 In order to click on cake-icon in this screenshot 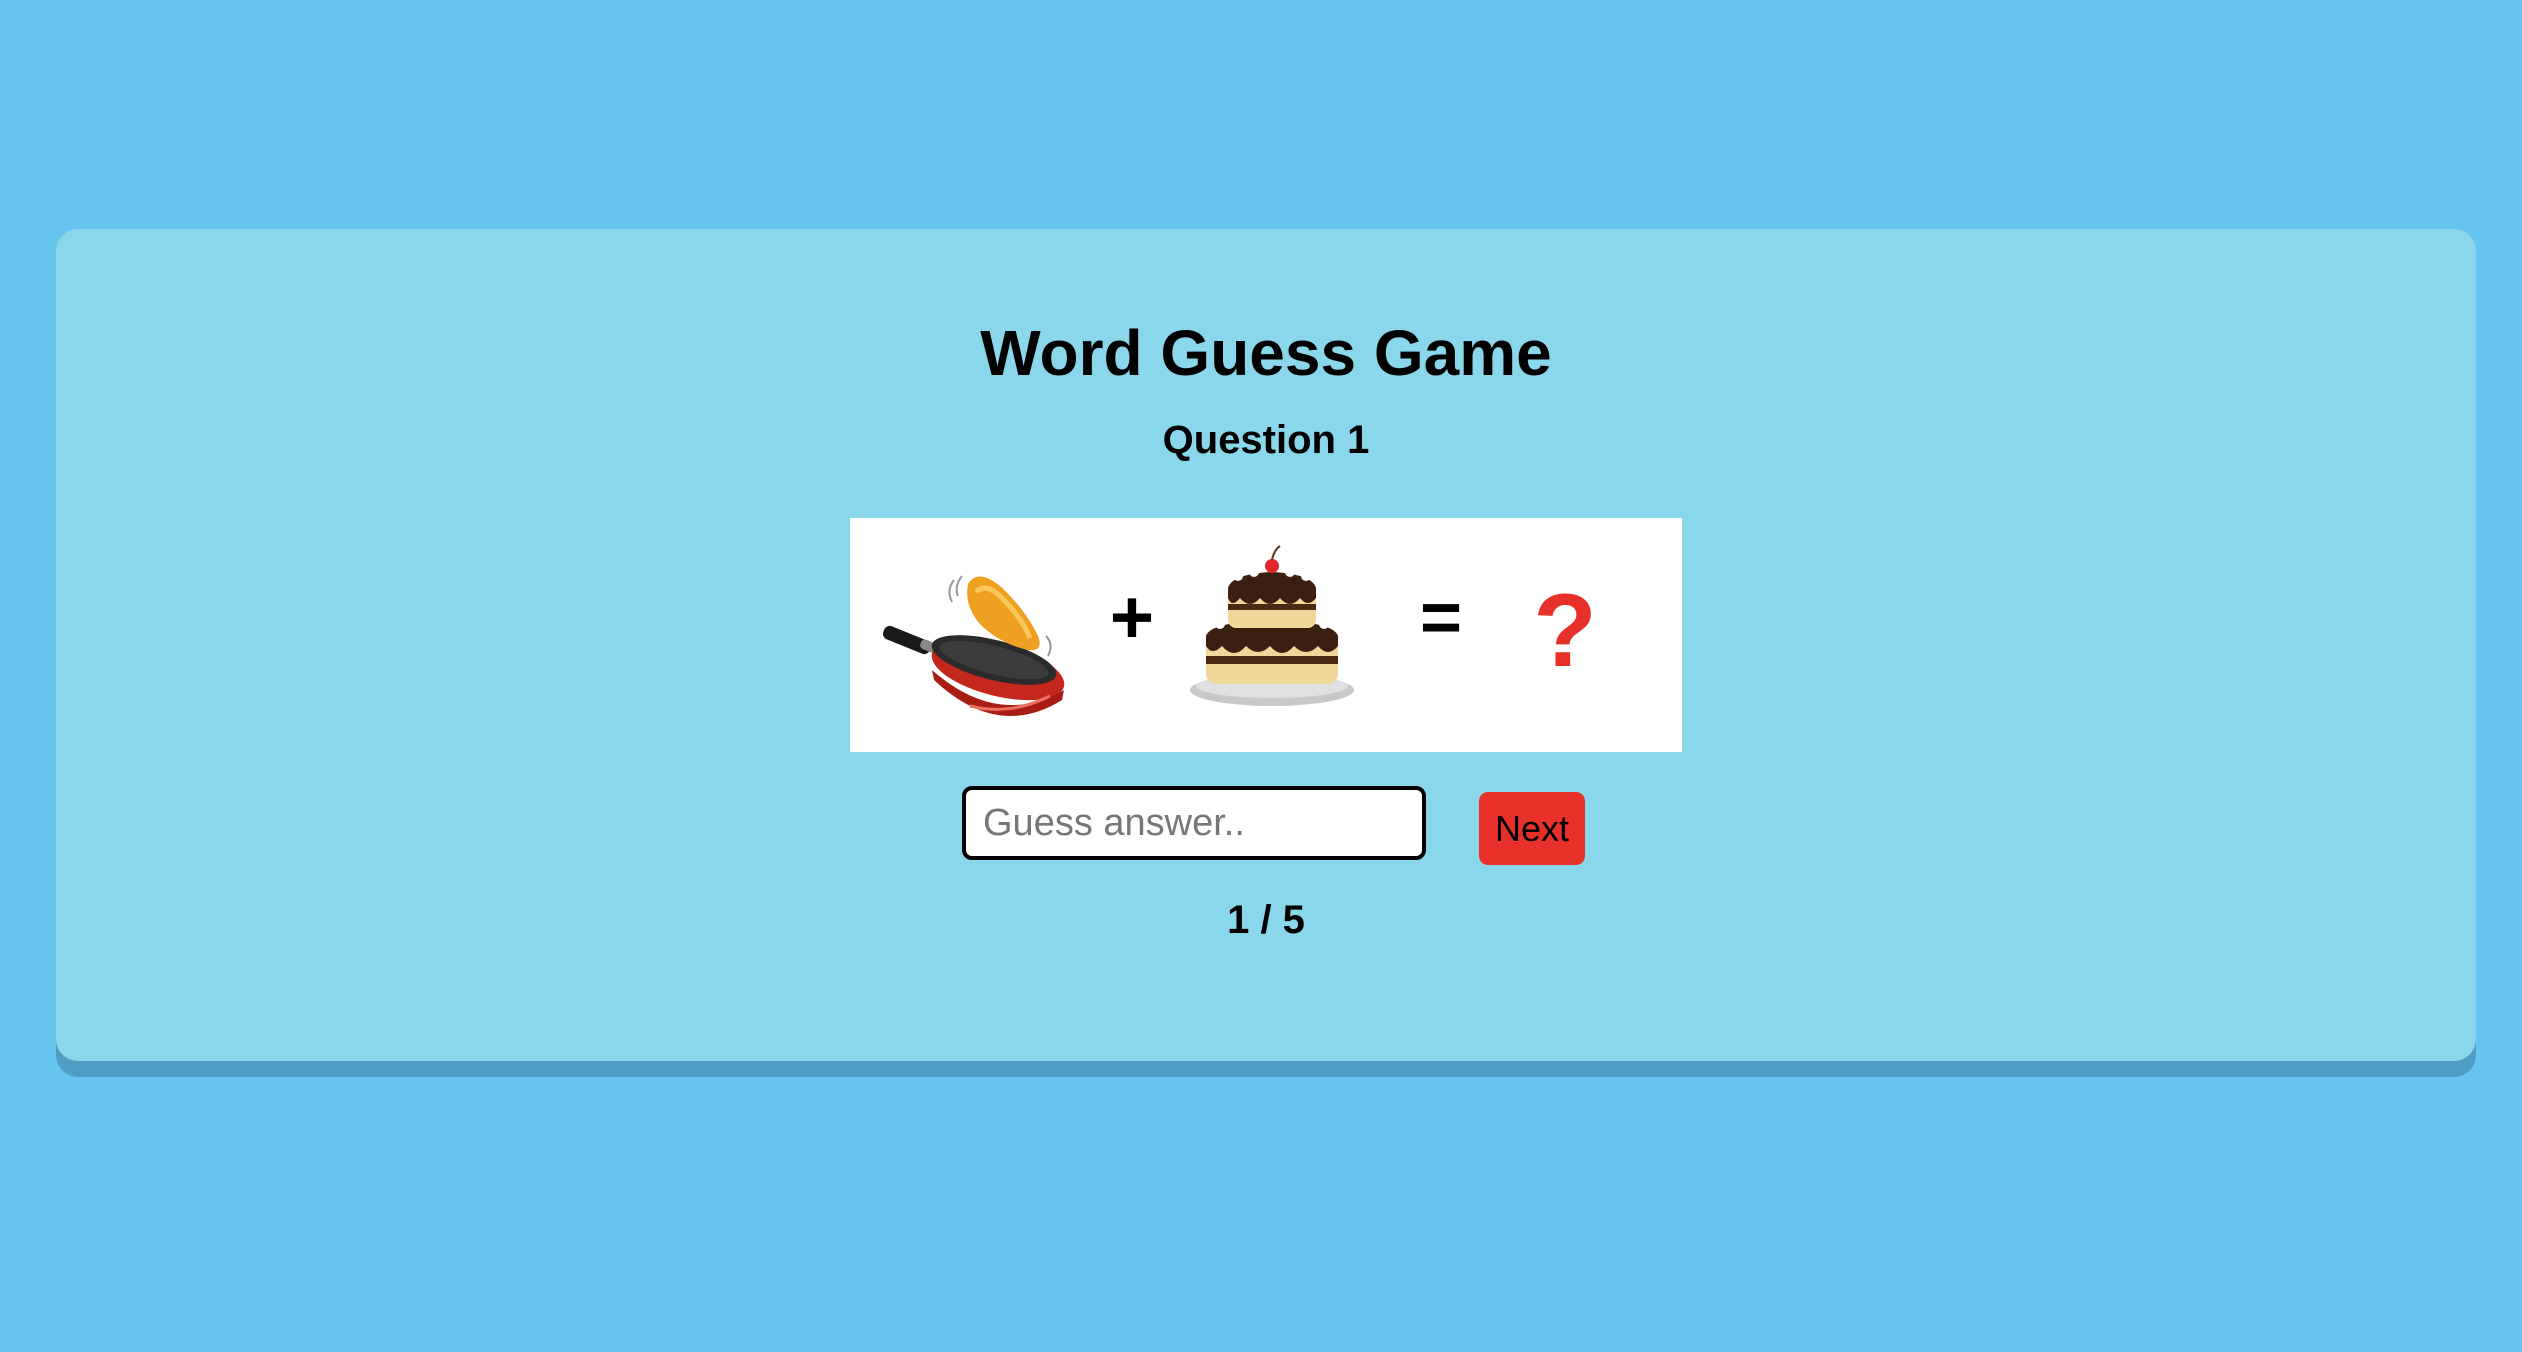, I will do `click(1272, 625)`.